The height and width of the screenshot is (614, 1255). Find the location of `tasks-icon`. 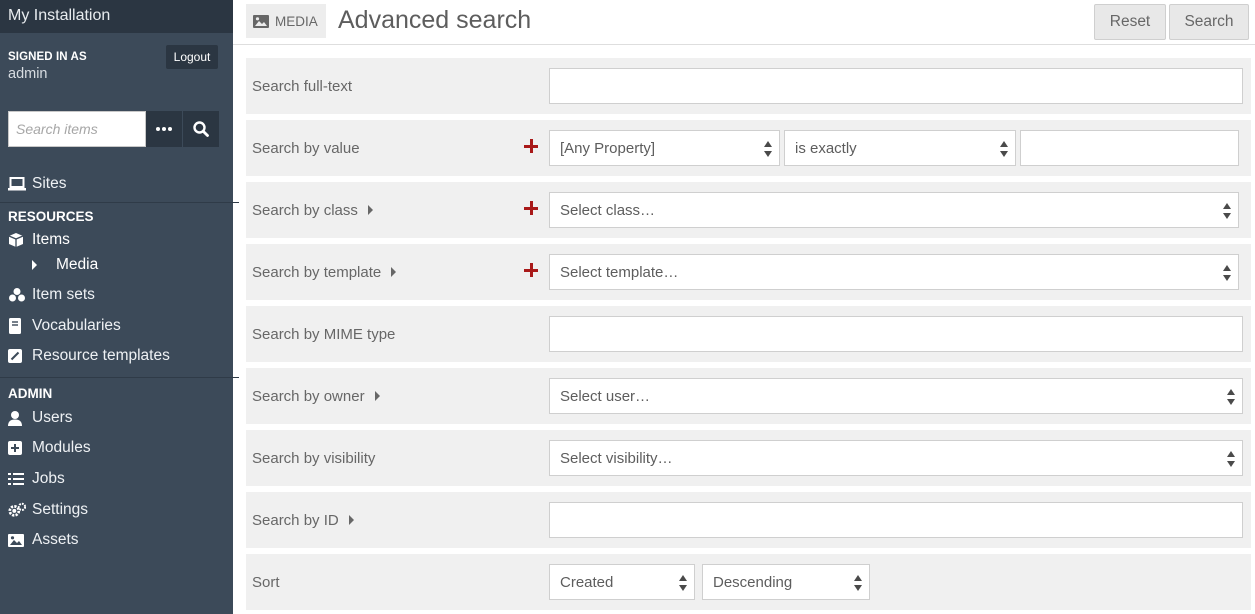

tasks-icon is located at coordinates (17, 479).